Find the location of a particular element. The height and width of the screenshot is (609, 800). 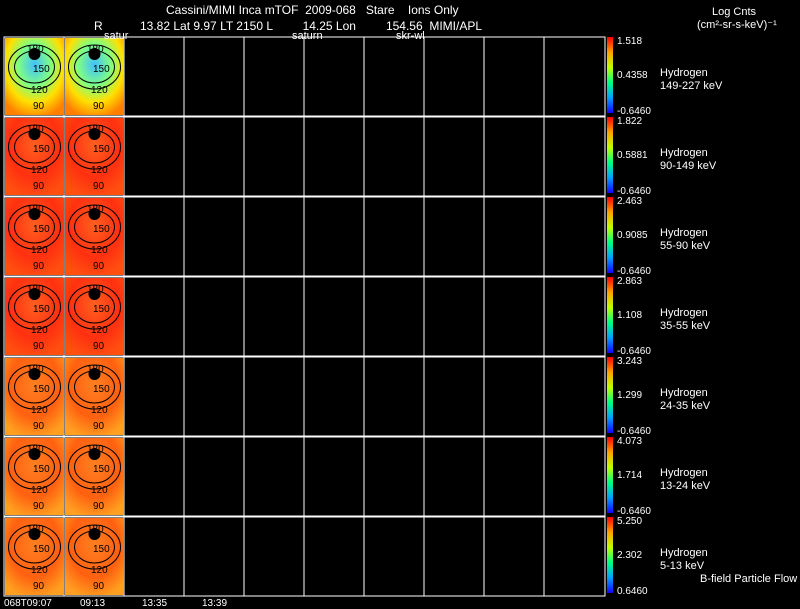

colorbar-max-label: 2.463 is located at coordinates (630, 201).